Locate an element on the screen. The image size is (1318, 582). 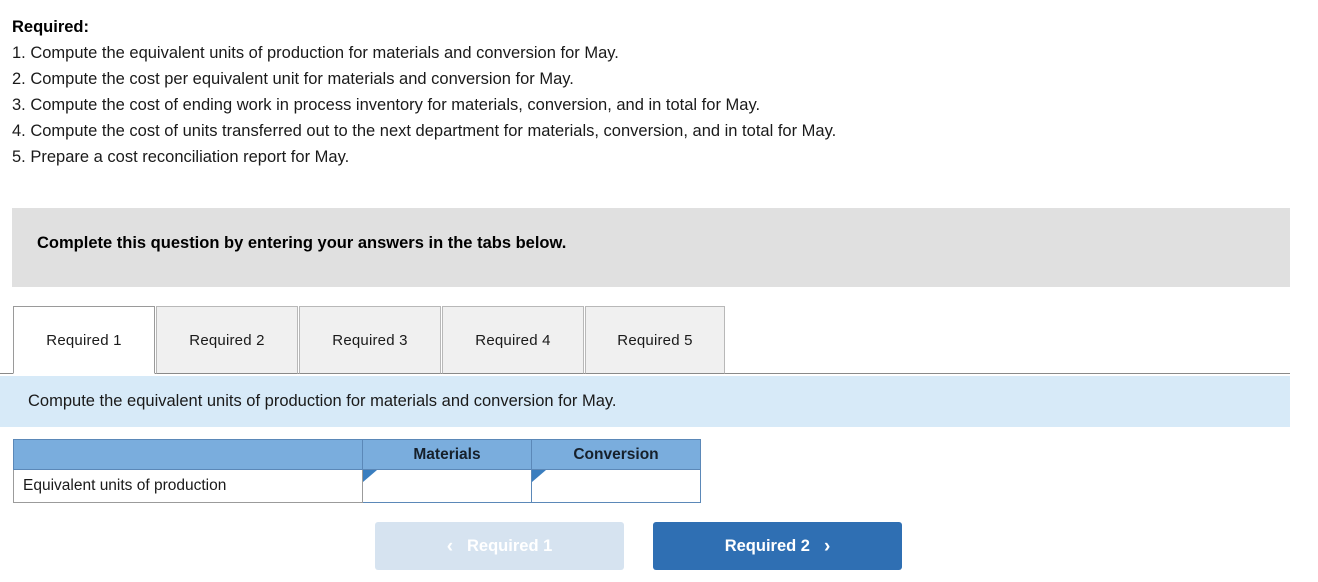
conversion-input-cell is located at coordinates (616, 486).